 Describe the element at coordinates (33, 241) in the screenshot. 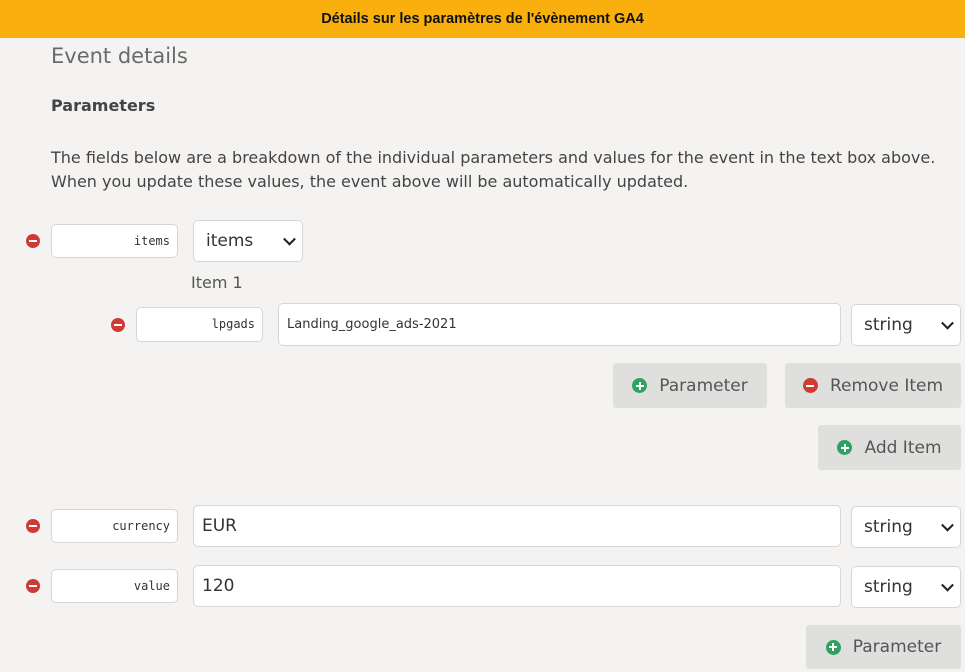

I see `remove-items-param-icon` at that location.